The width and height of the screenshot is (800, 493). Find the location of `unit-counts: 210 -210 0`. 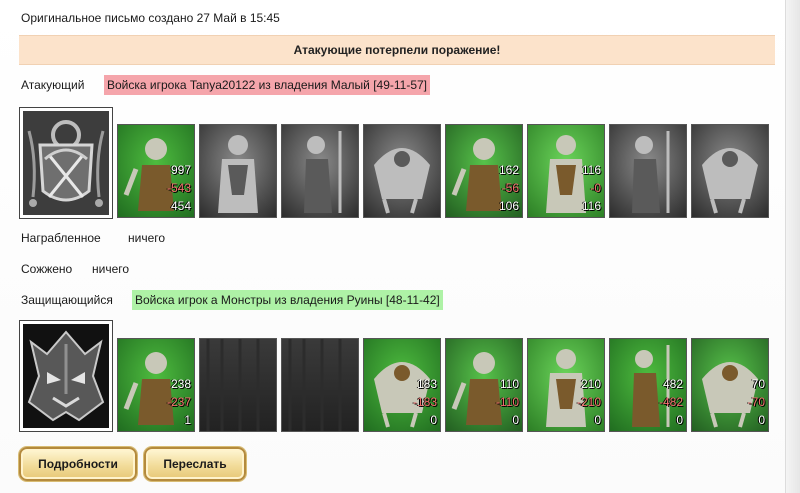

unit-counts: 210 -210 0 is located at coordinates (589, 402).